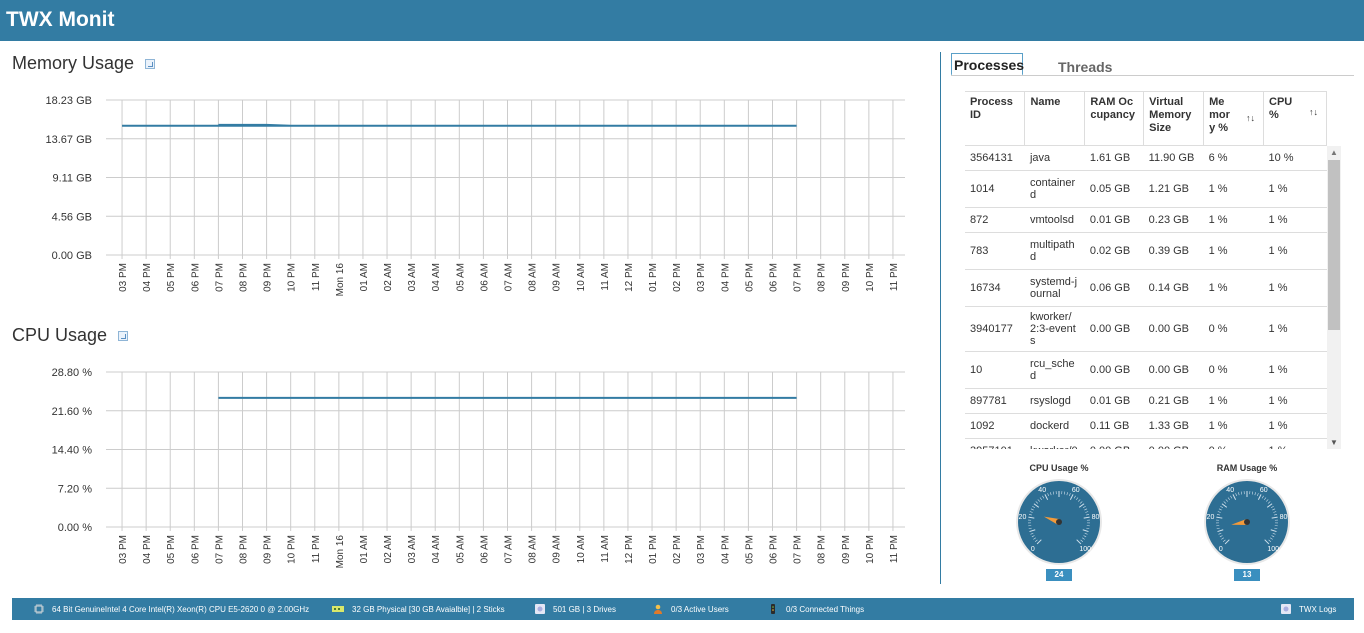 This screenshot has width=1364, height=633. Describe the element at coordinates (1055, 118) in the screenshot. I see `header-name: Name` at that location.